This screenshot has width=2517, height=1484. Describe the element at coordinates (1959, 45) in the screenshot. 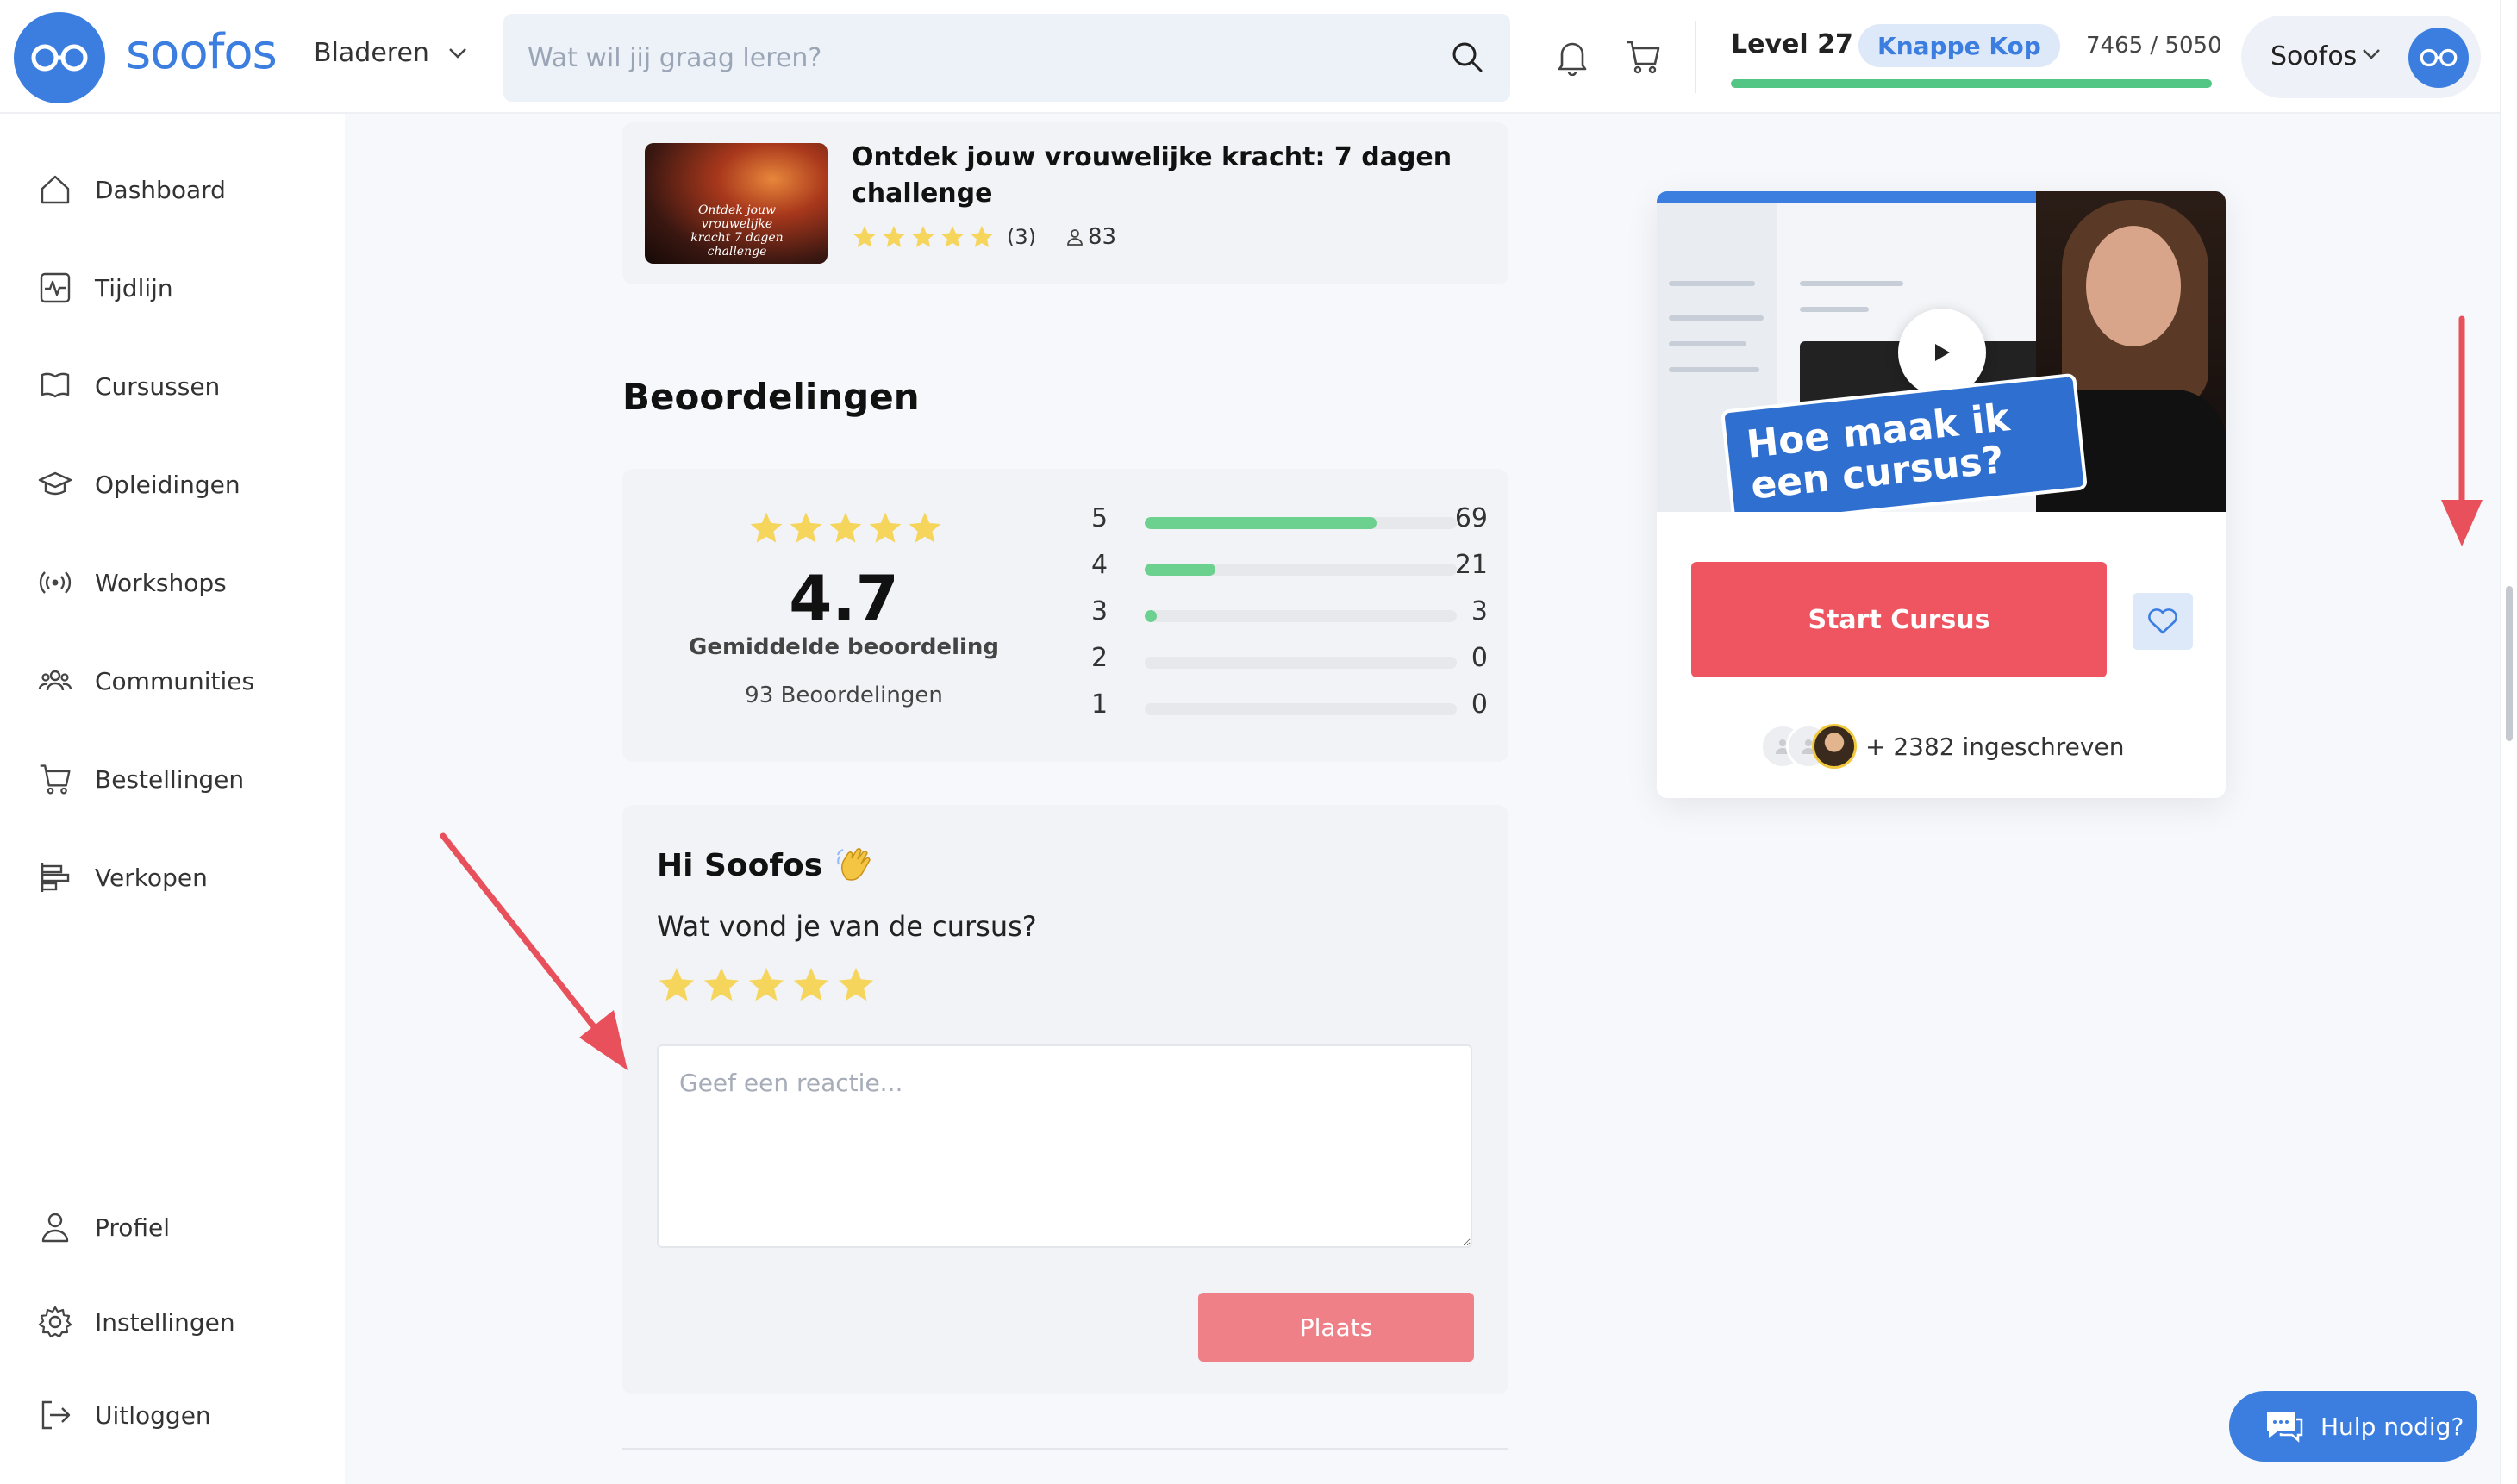

I see `level-badge: Knappe Kop` at that location.